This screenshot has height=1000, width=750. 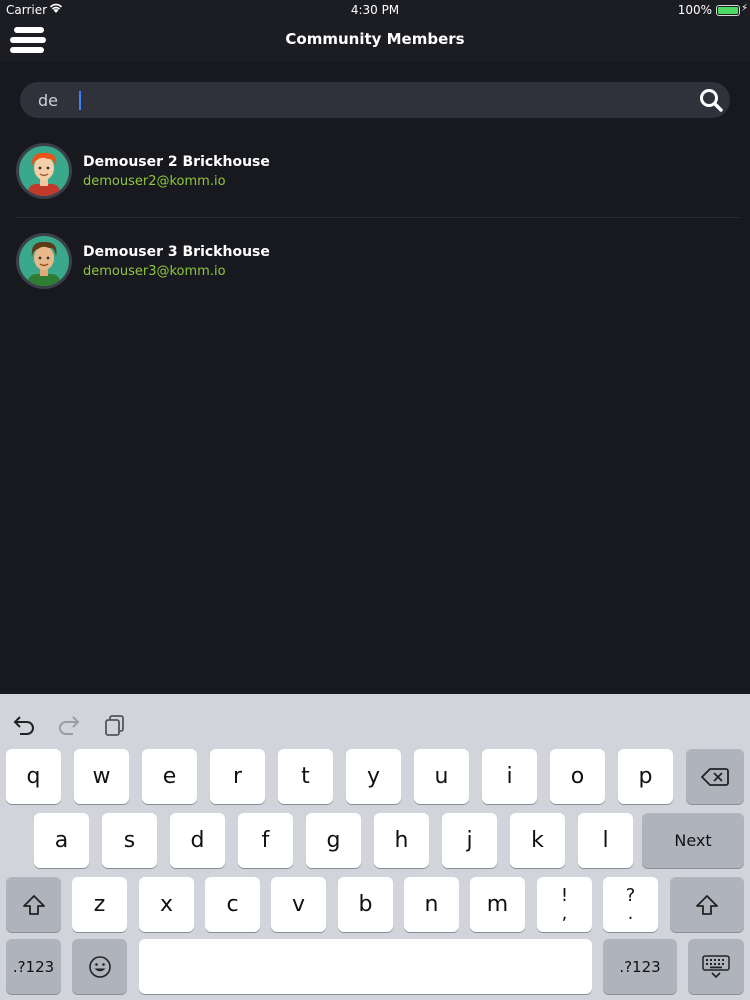 I want to click on key-label-bottom: ,, so click(x=564, y=913).